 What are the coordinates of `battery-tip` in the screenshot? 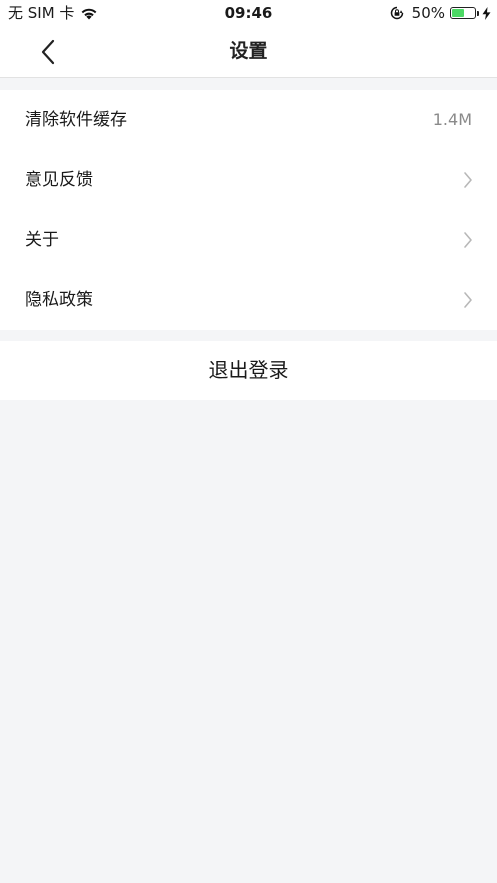 It's located at (478, 13).